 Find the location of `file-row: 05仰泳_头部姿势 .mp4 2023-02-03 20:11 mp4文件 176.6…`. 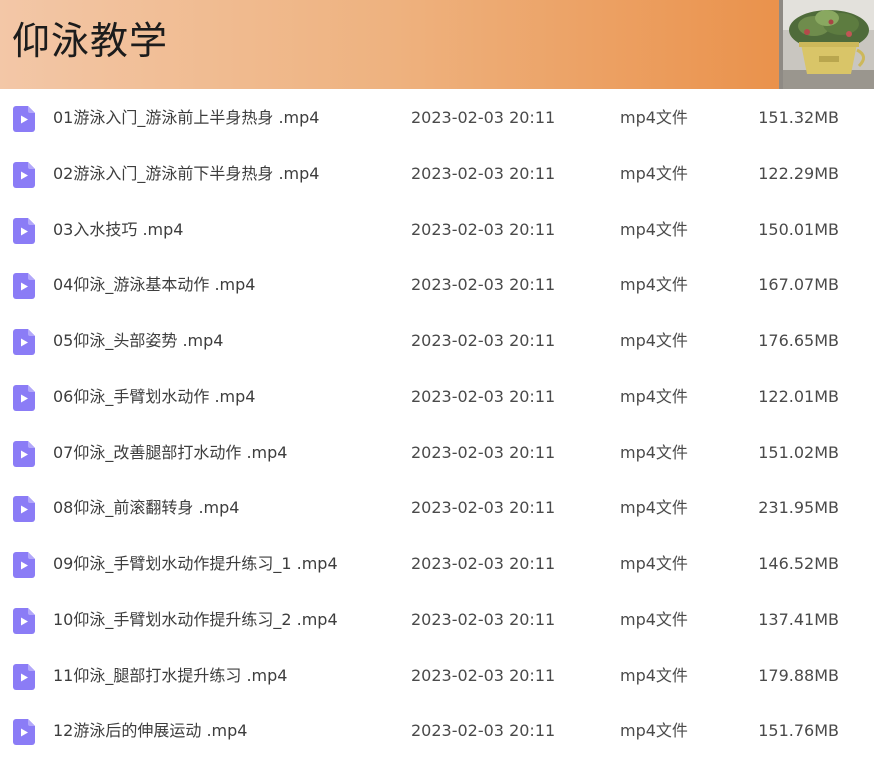

file-row: 05仰泳_头部姿势 .mp4 2023-02-03 20:11 mp4文件 176.6… is located at coordinates (437, 340).